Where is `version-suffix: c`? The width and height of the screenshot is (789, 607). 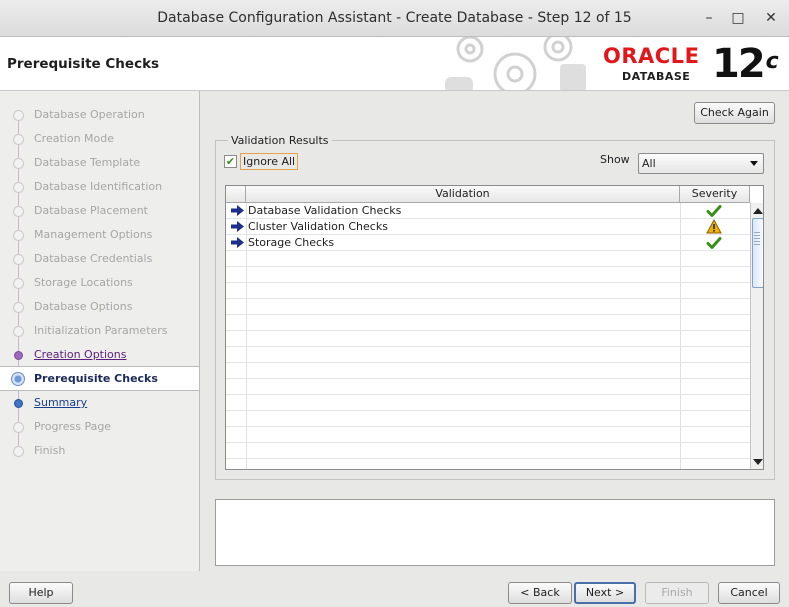 version-suffix: c is located at coordinates (772, 61).